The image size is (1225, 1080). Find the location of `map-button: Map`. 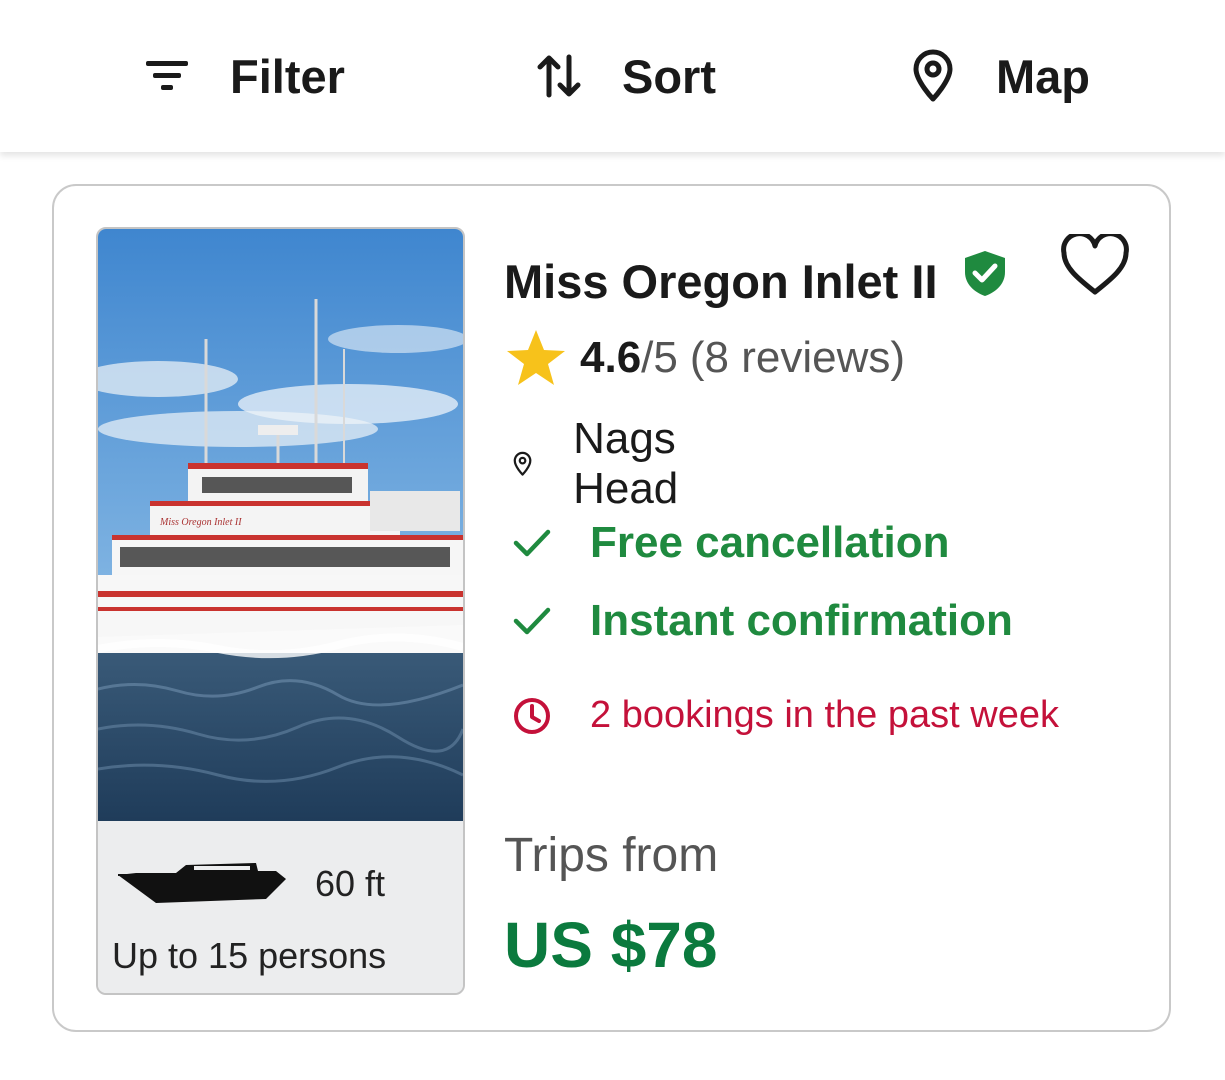

map-button: Map is located at coordinates (998, 76).